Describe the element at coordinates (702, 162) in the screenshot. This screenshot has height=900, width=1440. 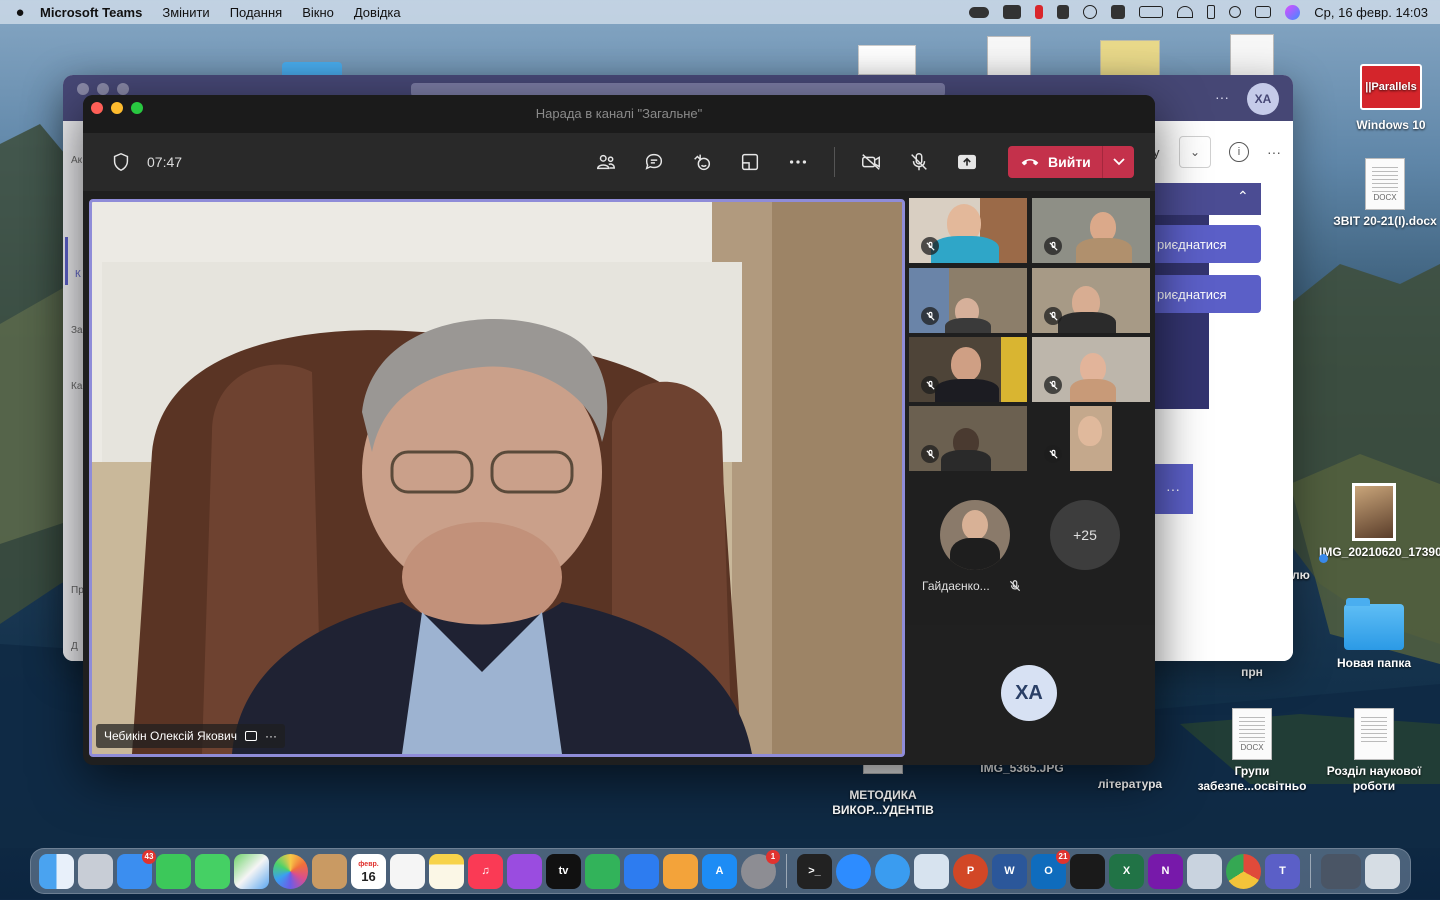
I see `reactions-icon` at that location.